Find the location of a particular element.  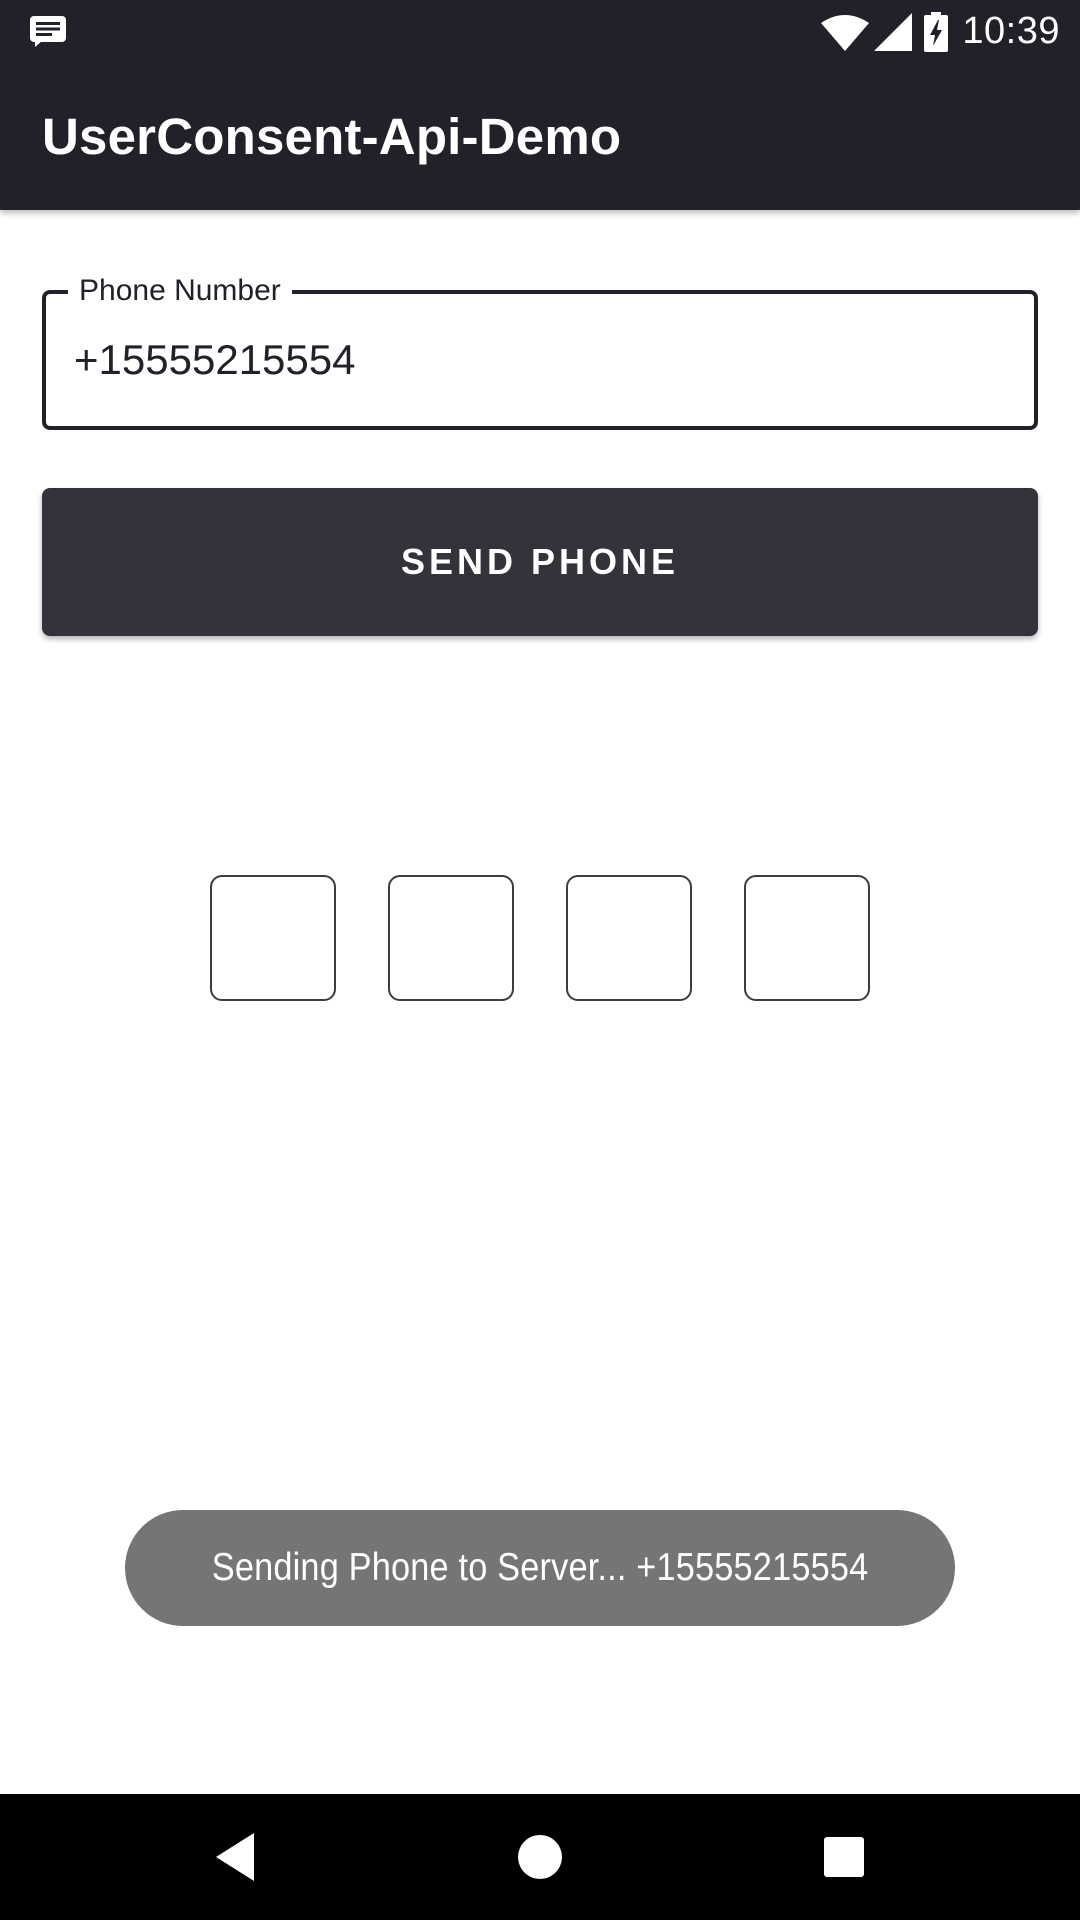

status-time: 10:39 is located at coordinates (1011, 31).